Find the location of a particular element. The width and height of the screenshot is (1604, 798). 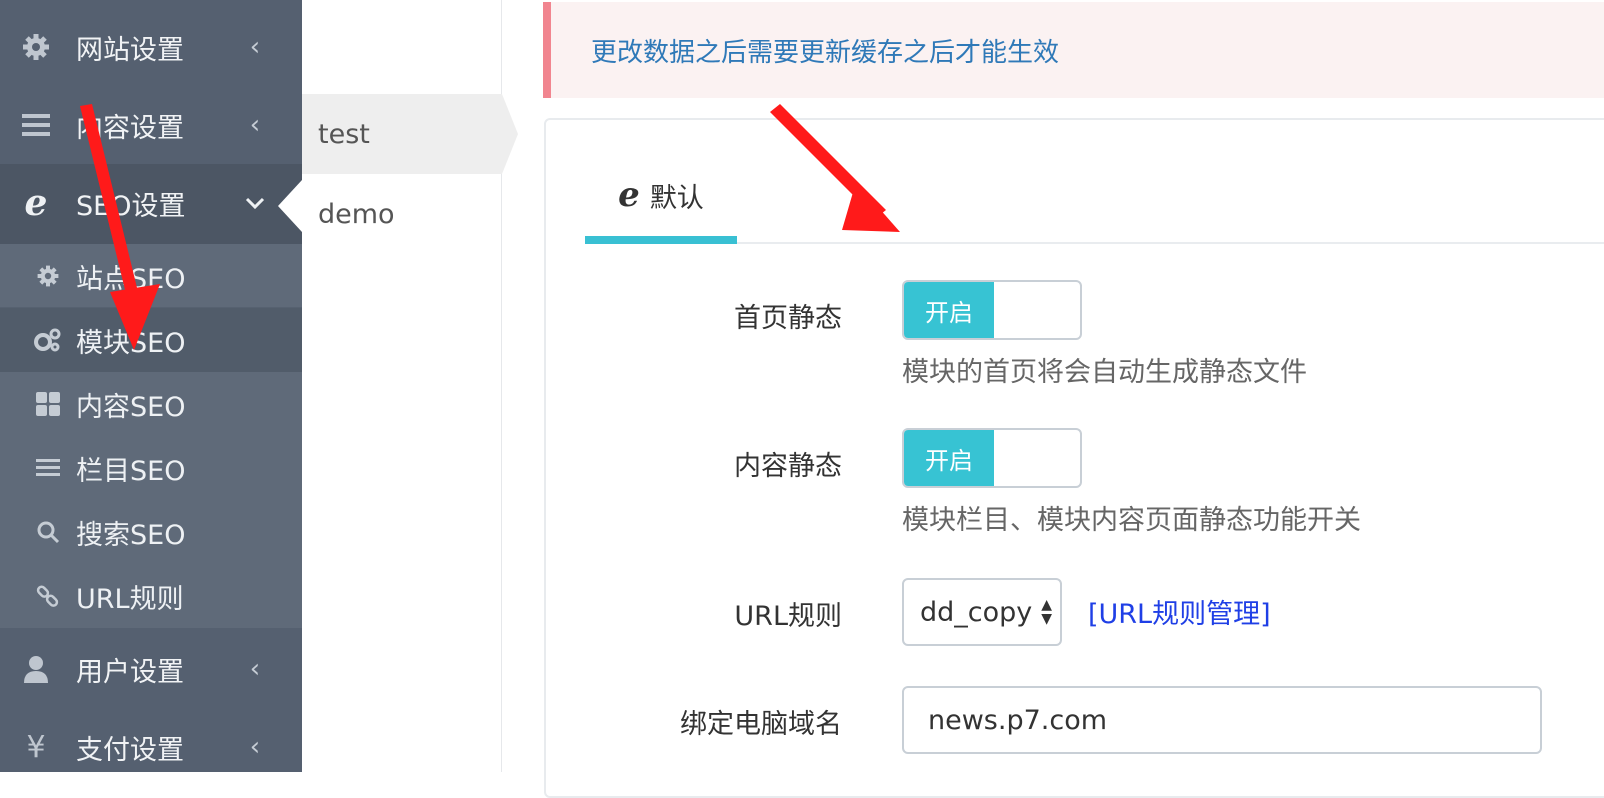

sub-item-content-seo: 内容SEO is located at coordinates (151, 404).